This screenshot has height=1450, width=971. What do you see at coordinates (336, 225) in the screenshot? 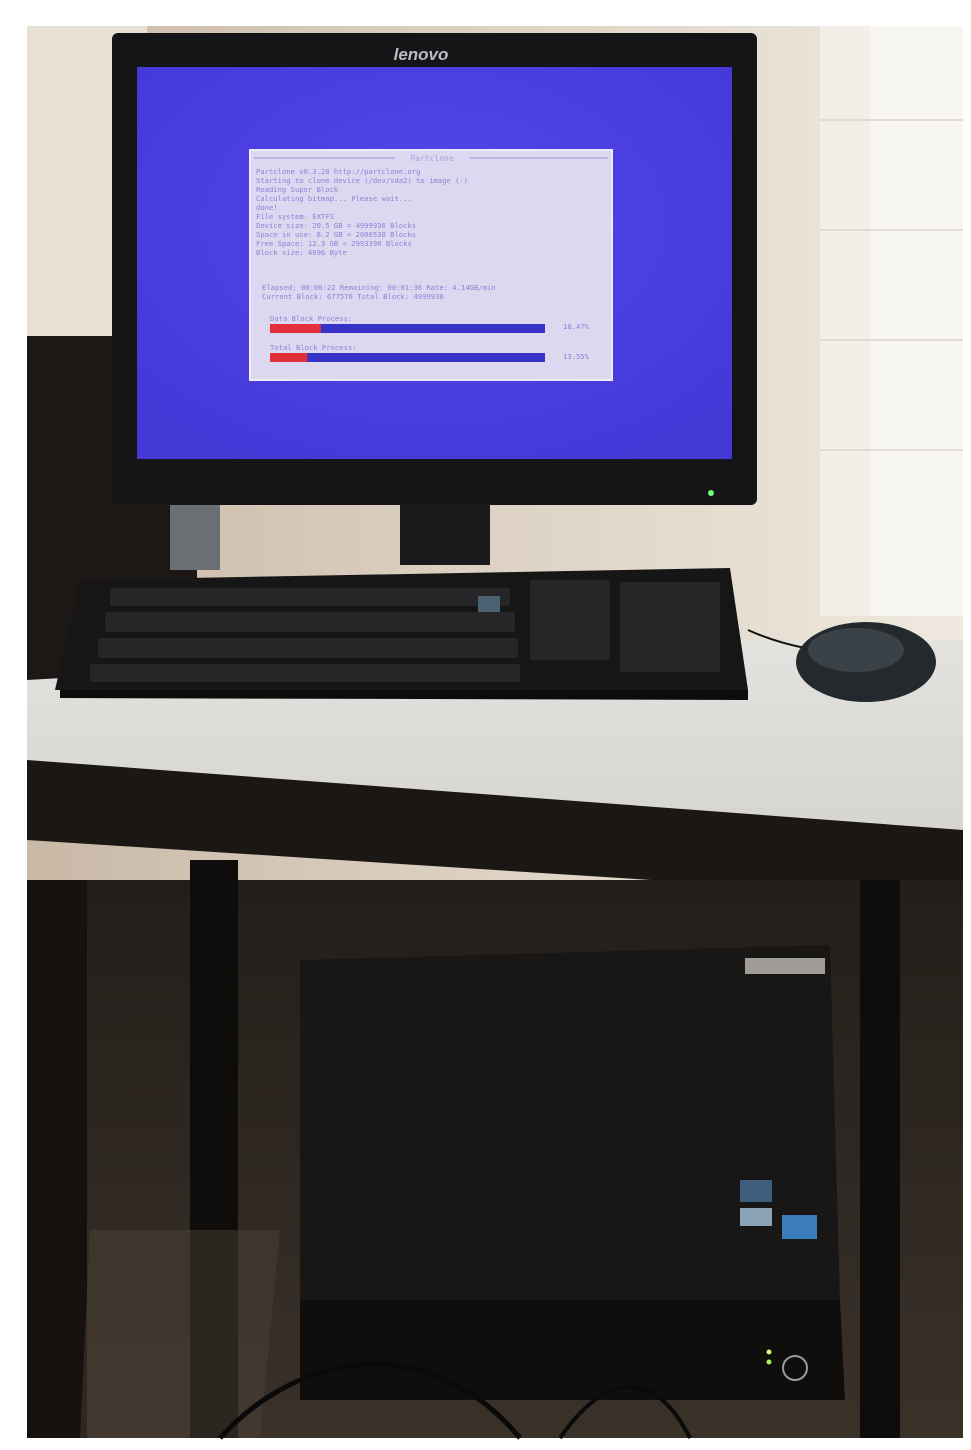
I see `log-line: Device size: 20.5 GB = 4999936 Blocks` at bounding box center [336, 225].